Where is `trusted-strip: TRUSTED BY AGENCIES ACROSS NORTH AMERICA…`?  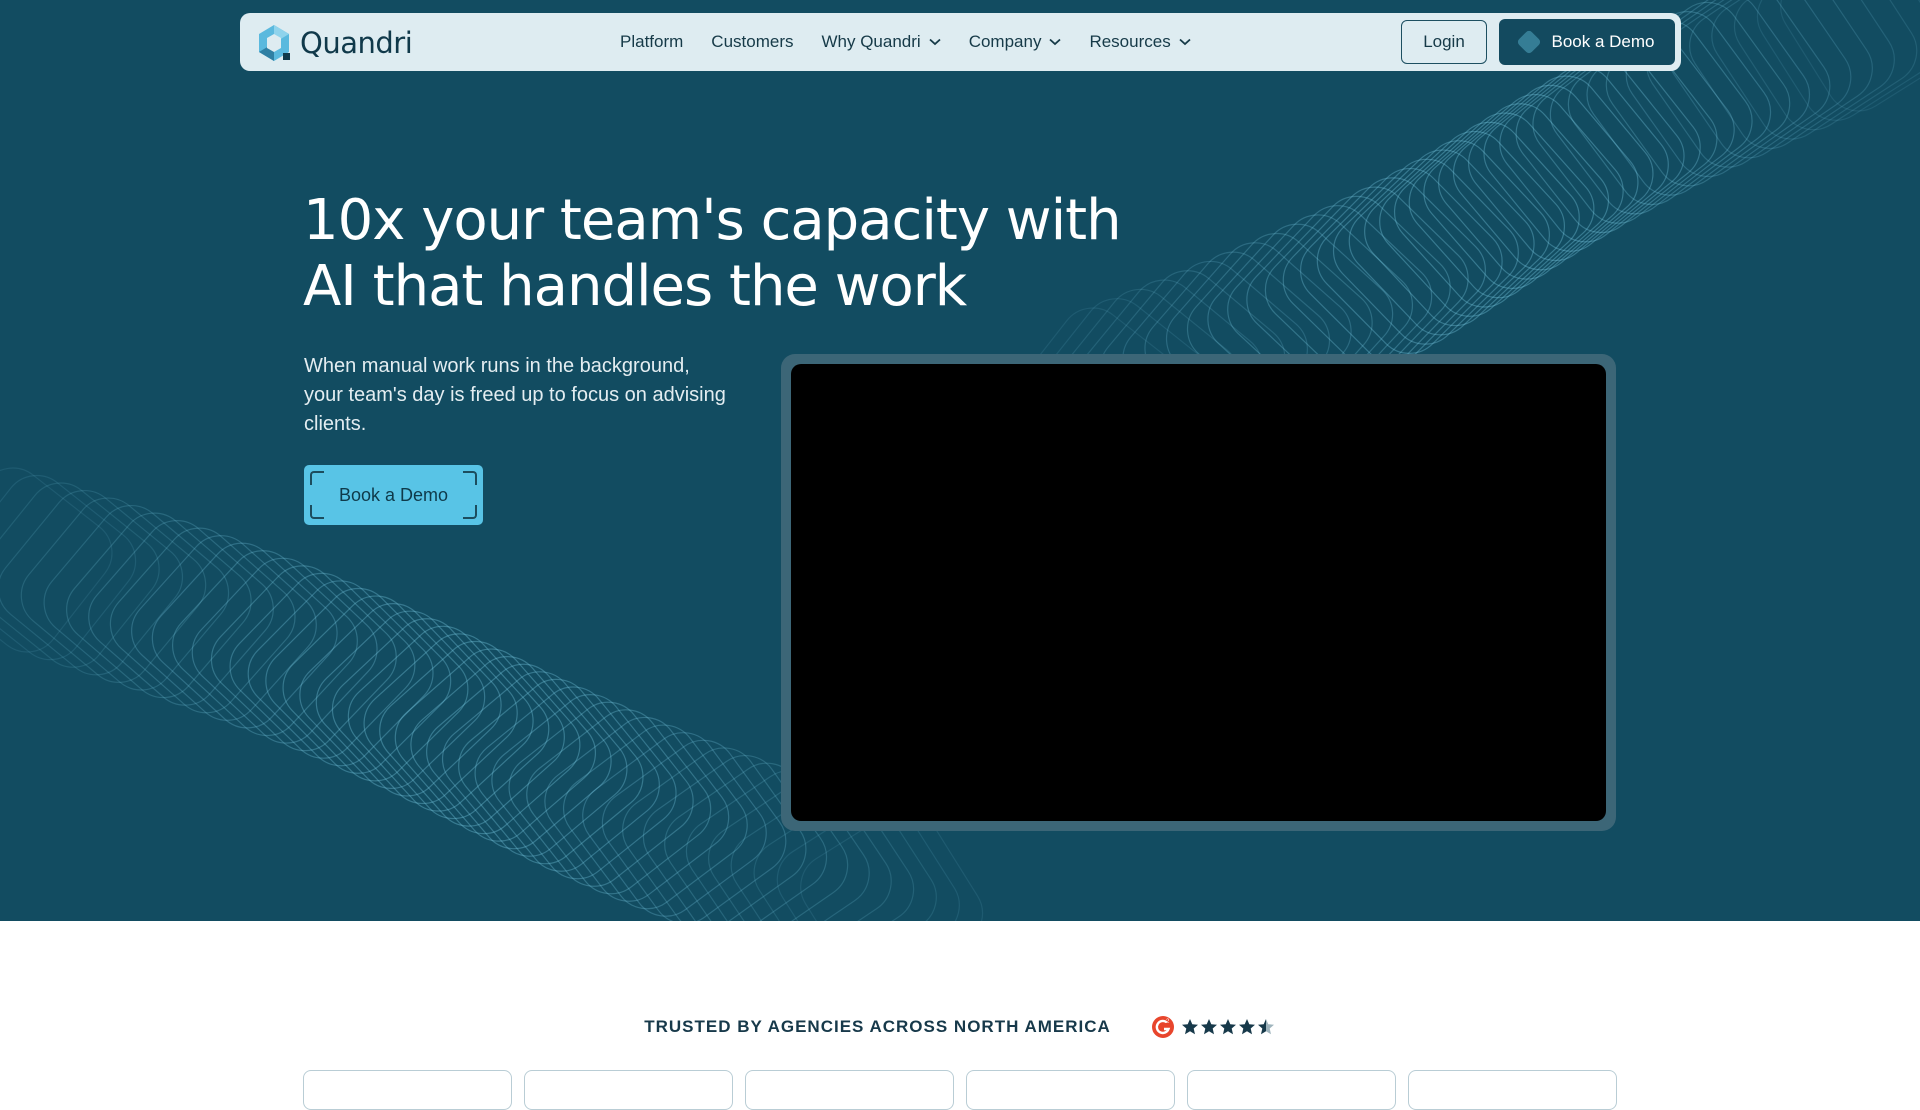
trusted-strip: TRUSTED BY AGENCIES ACROSS NORTH AMERICA… is located at coordinates (960, 1027).